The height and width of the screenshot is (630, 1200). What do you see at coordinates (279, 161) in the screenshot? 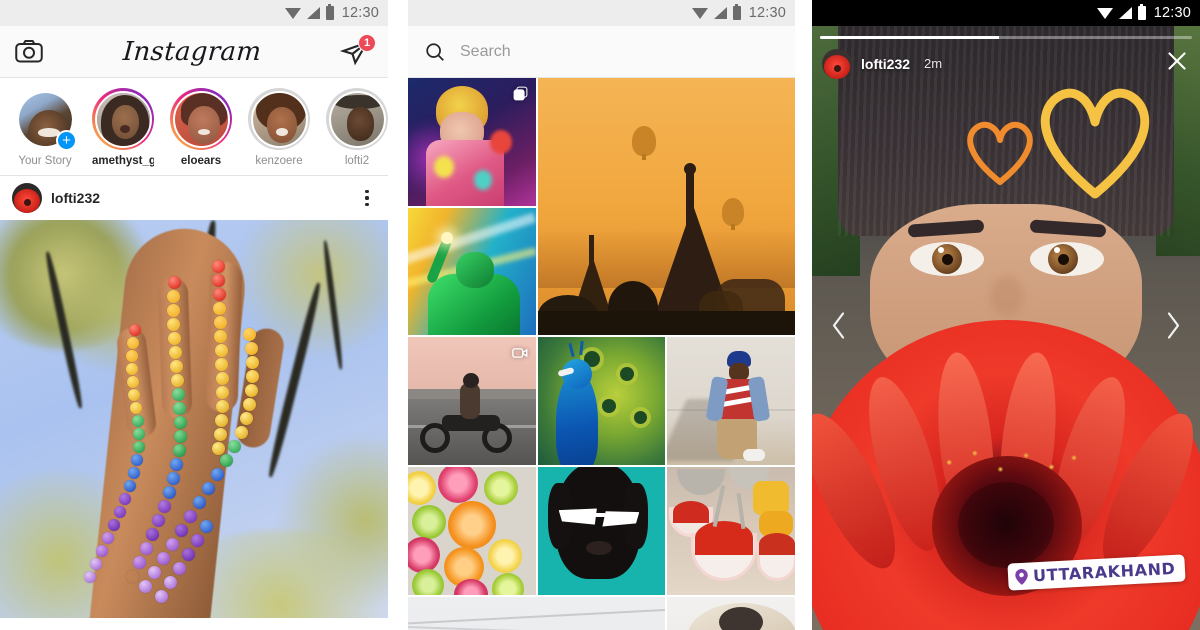
I see `story-label: kenzoere` at bounding box center [279, 161].